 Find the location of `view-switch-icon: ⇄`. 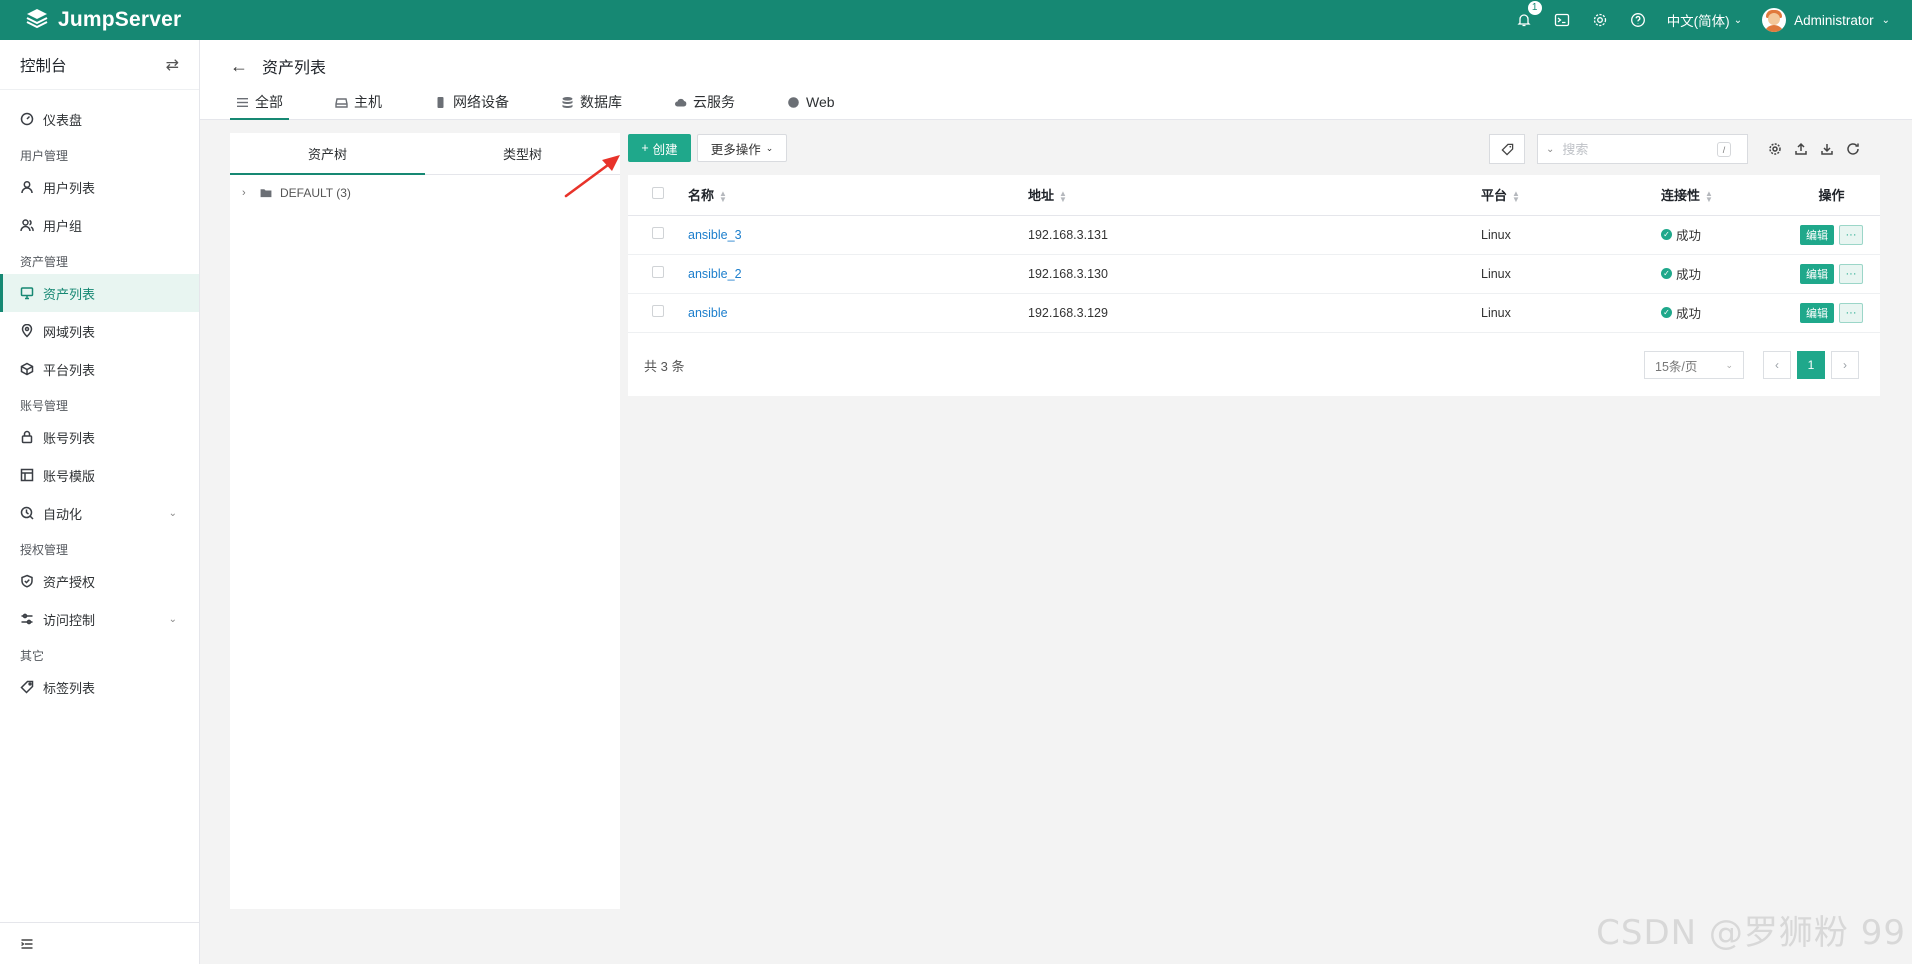

view-switch-icon: ⇄ is located at coordinates (172, 65).